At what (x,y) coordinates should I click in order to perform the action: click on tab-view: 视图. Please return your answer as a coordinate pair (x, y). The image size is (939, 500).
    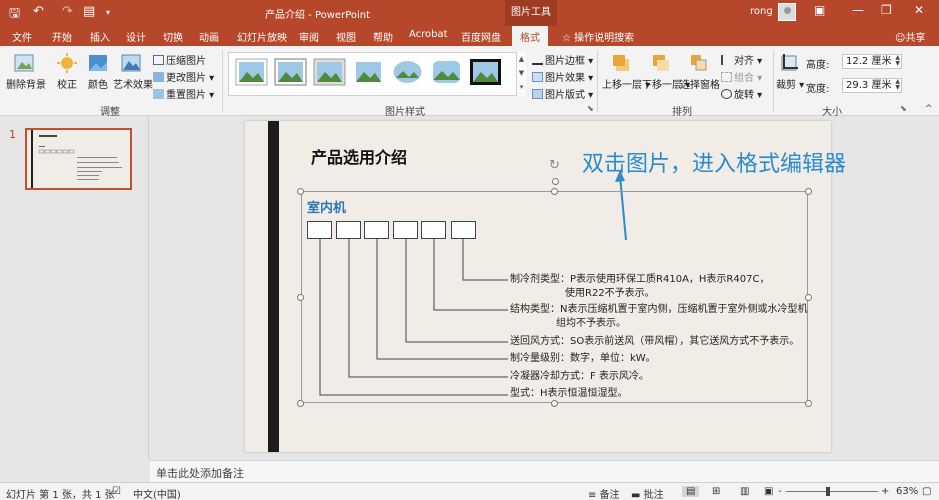
    Looking at the image, I should click on (346, 36).